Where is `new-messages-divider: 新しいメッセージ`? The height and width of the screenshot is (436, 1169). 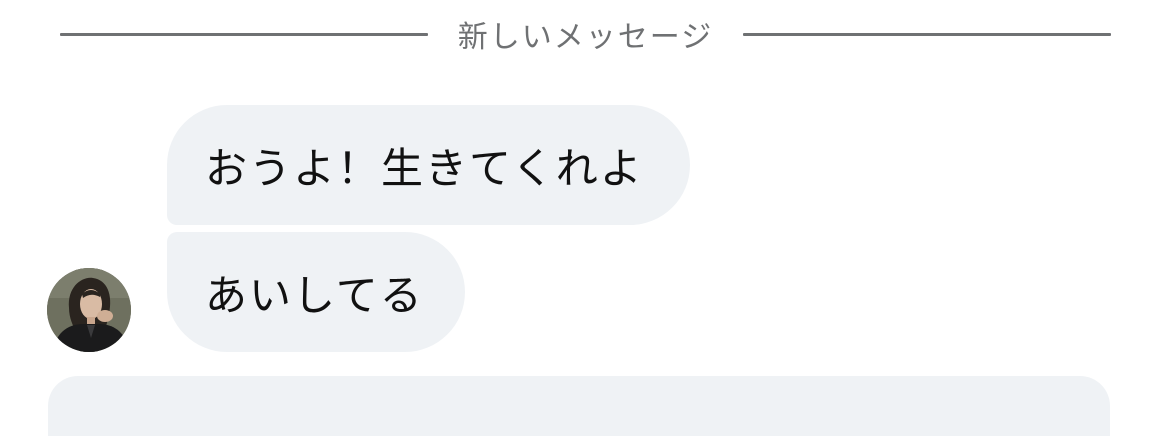 new-messages-divider: 新しいメッセージ is located at coordinates (585, 34).